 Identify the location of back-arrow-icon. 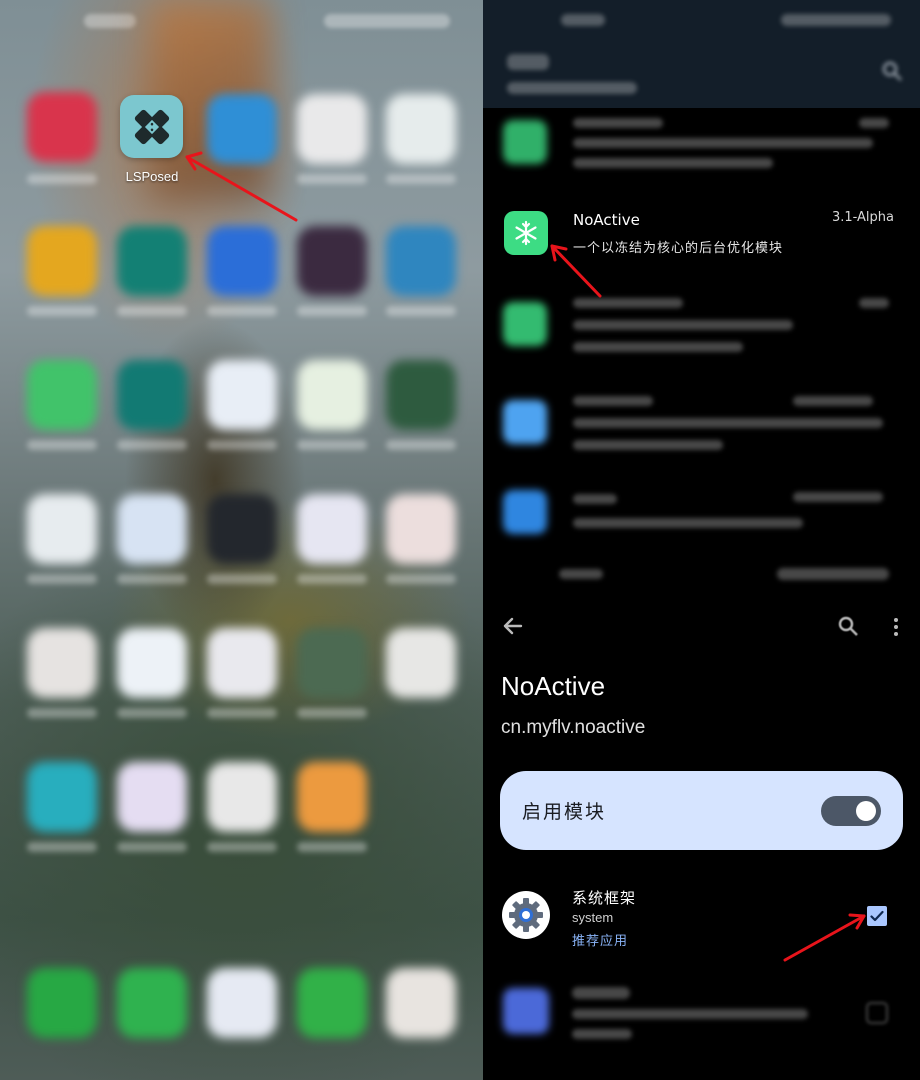
(513, 628).